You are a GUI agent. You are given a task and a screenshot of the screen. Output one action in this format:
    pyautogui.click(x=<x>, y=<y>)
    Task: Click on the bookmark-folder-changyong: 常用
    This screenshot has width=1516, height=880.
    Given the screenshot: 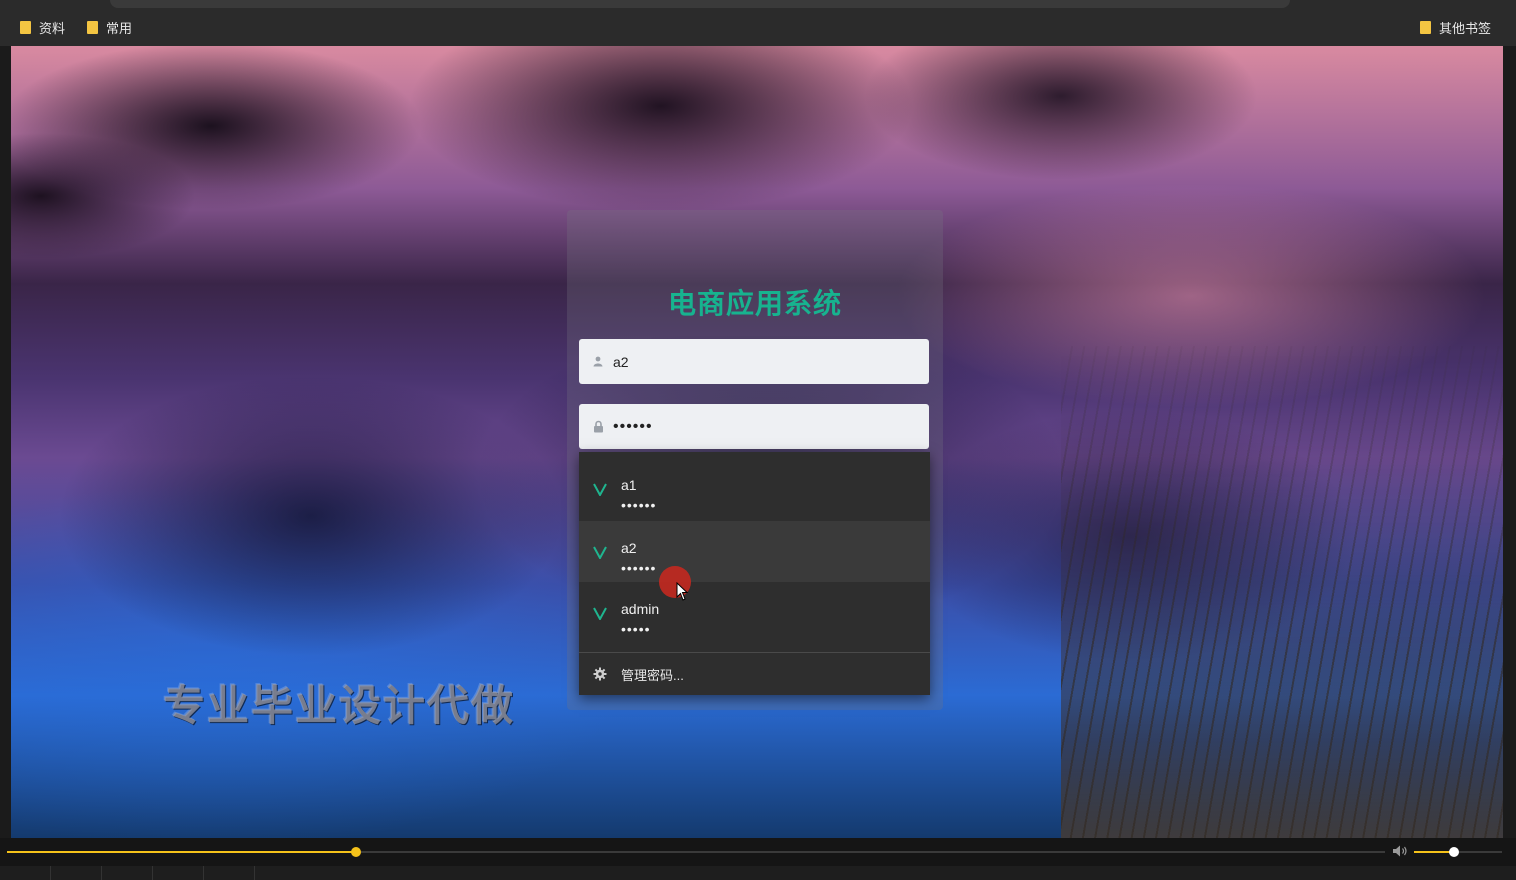 What is the action you would take?
    pyautogui.click(x=109, y=27)
    